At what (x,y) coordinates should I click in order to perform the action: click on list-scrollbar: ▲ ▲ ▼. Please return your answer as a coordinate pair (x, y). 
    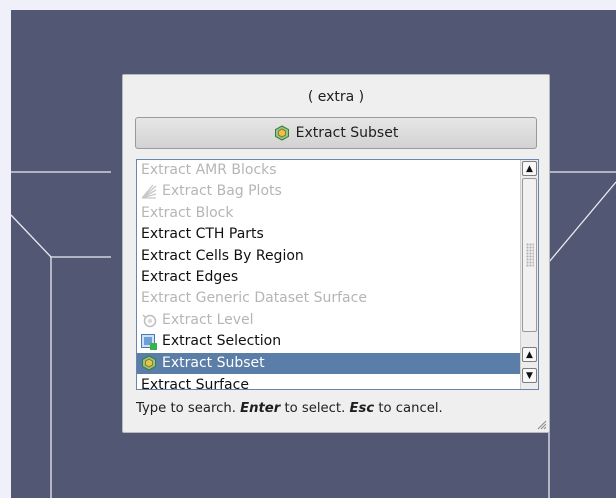
    Looking at the image, I should click on (529, 274).